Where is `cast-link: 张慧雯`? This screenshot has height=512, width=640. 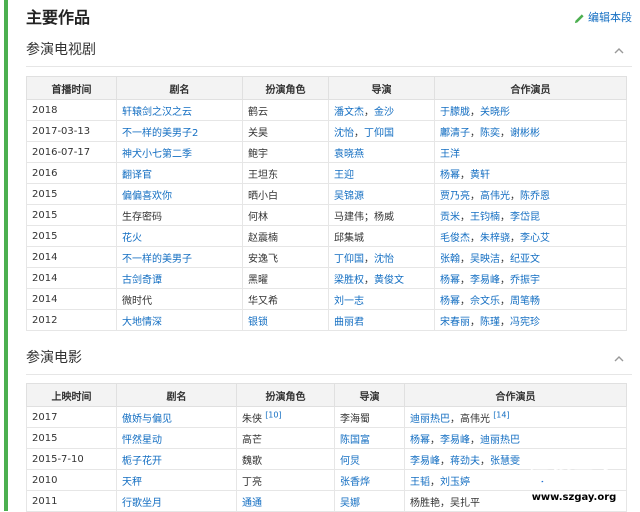 cast-link: 张慧雯 is located at coordinates (505, 461).